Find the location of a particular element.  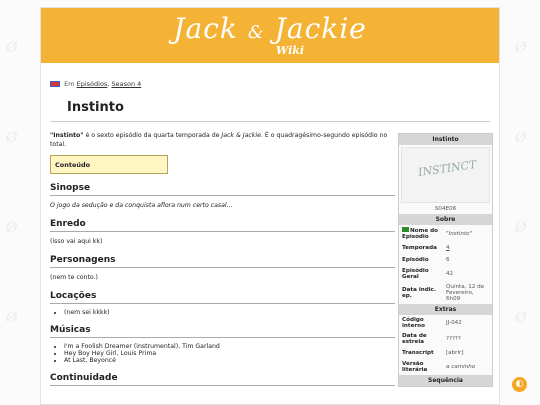

infobox-row: Código interno JJ-042 is located at coordinates (432, 323).